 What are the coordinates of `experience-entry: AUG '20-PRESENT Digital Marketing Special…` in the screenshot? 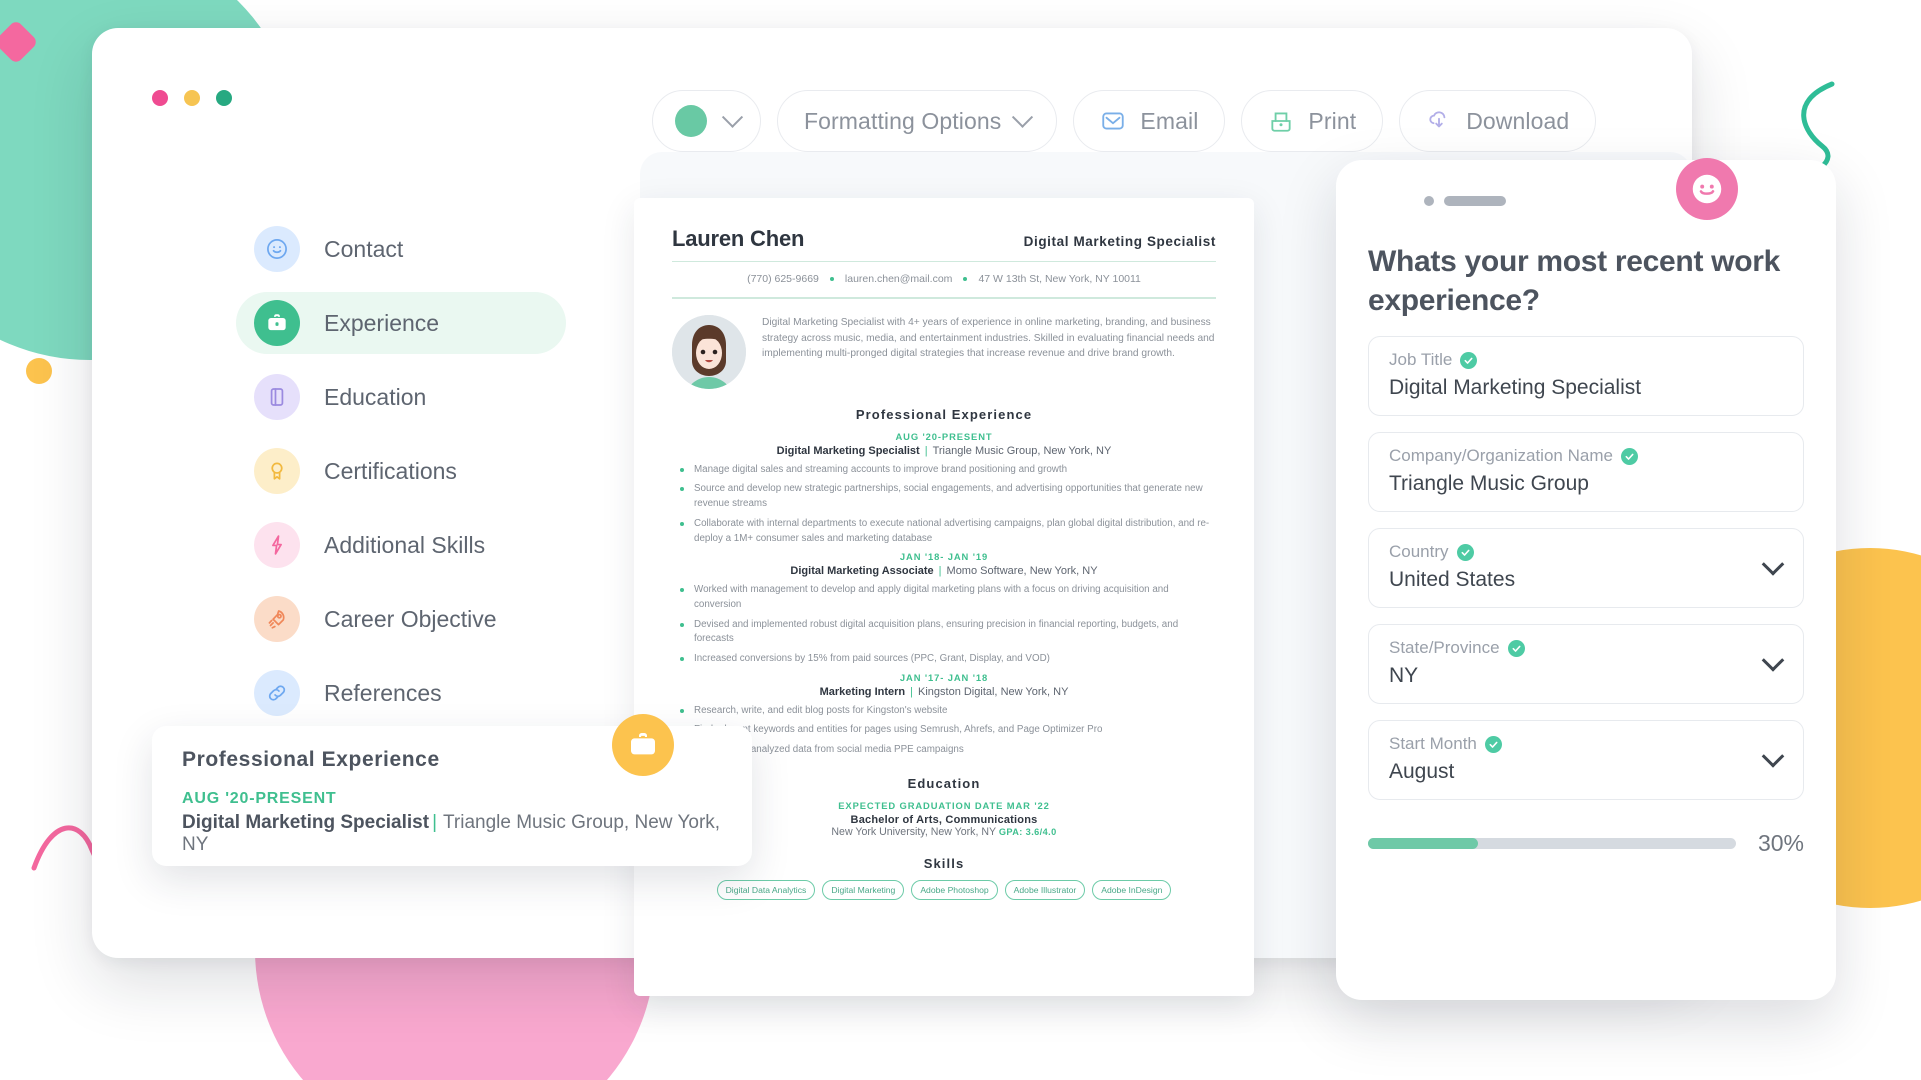 It's located at (944, 488).